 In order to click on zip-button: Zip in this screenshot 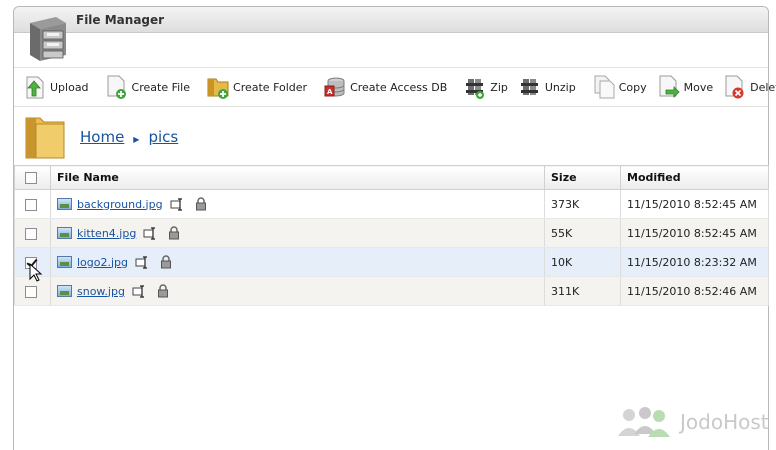, I will do `click(485, 87)`.